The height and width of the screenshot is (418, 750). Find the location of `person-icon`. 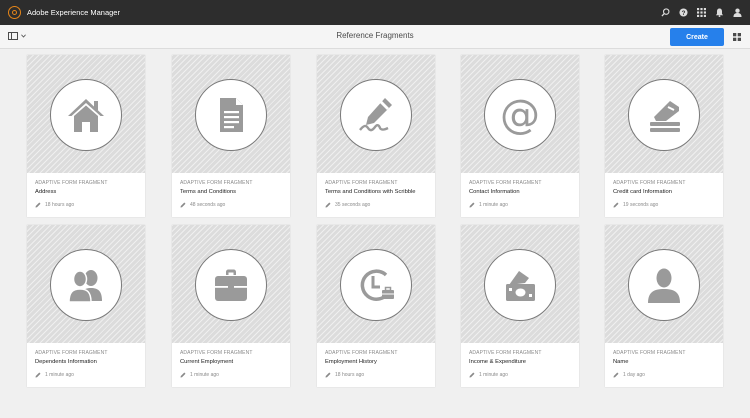

person-icon is located at coordinates (664, 285).